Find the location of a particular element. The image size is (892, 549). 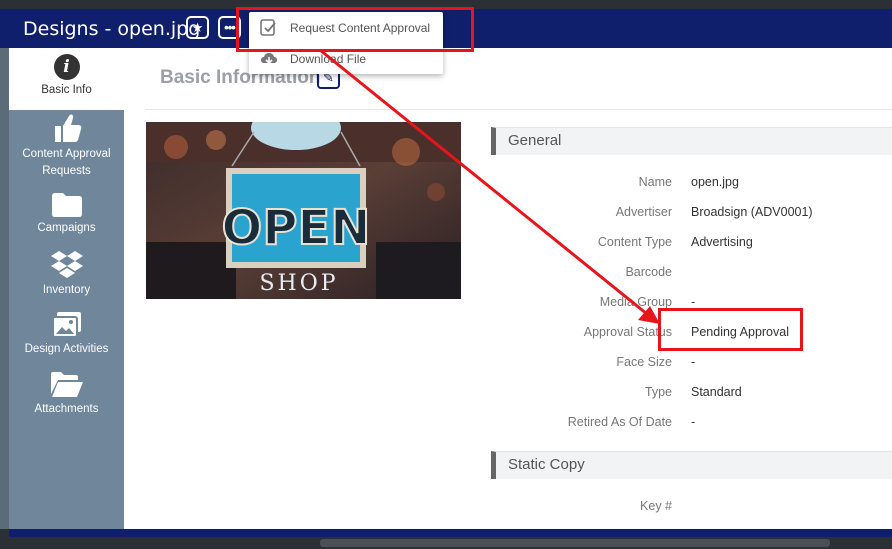

group-title: General is located at coordinates (535, 140).